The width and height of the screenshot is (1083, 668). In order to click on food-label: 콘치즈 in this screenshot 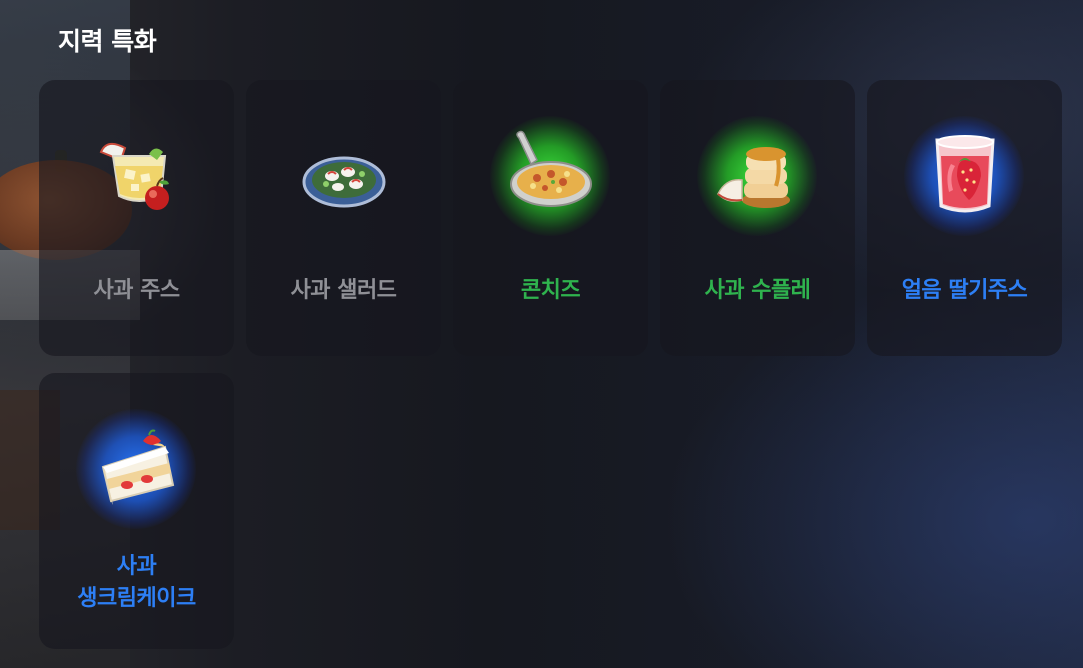, I will do `click(550, 290)`.